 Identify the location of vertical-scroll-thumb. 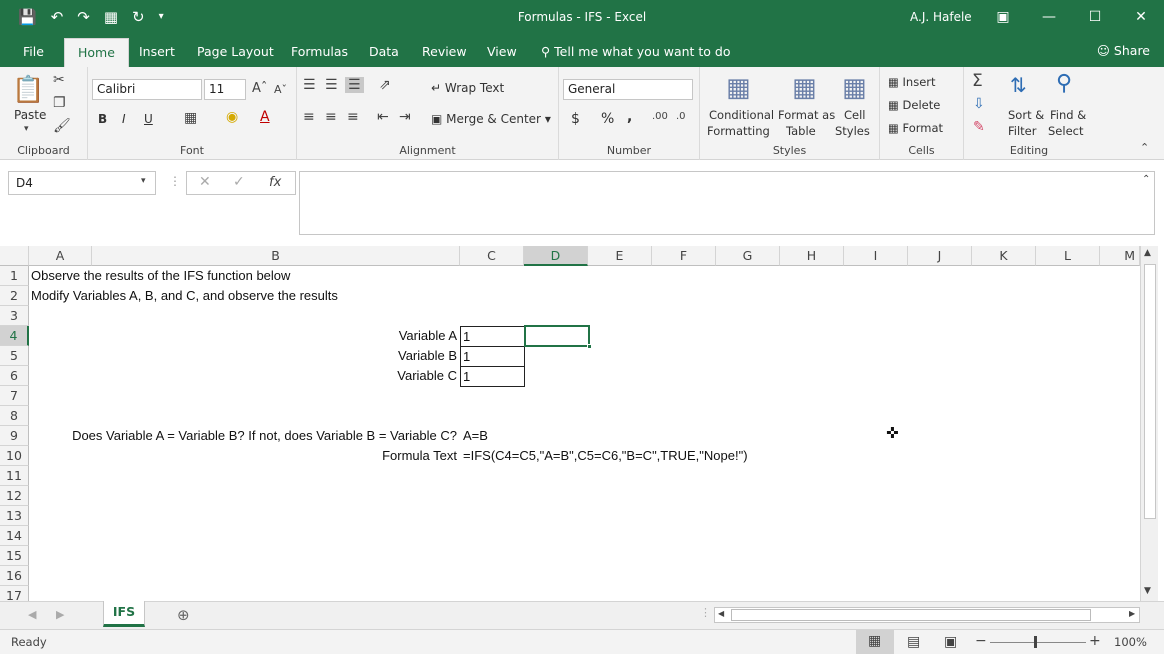
(1150, 391).